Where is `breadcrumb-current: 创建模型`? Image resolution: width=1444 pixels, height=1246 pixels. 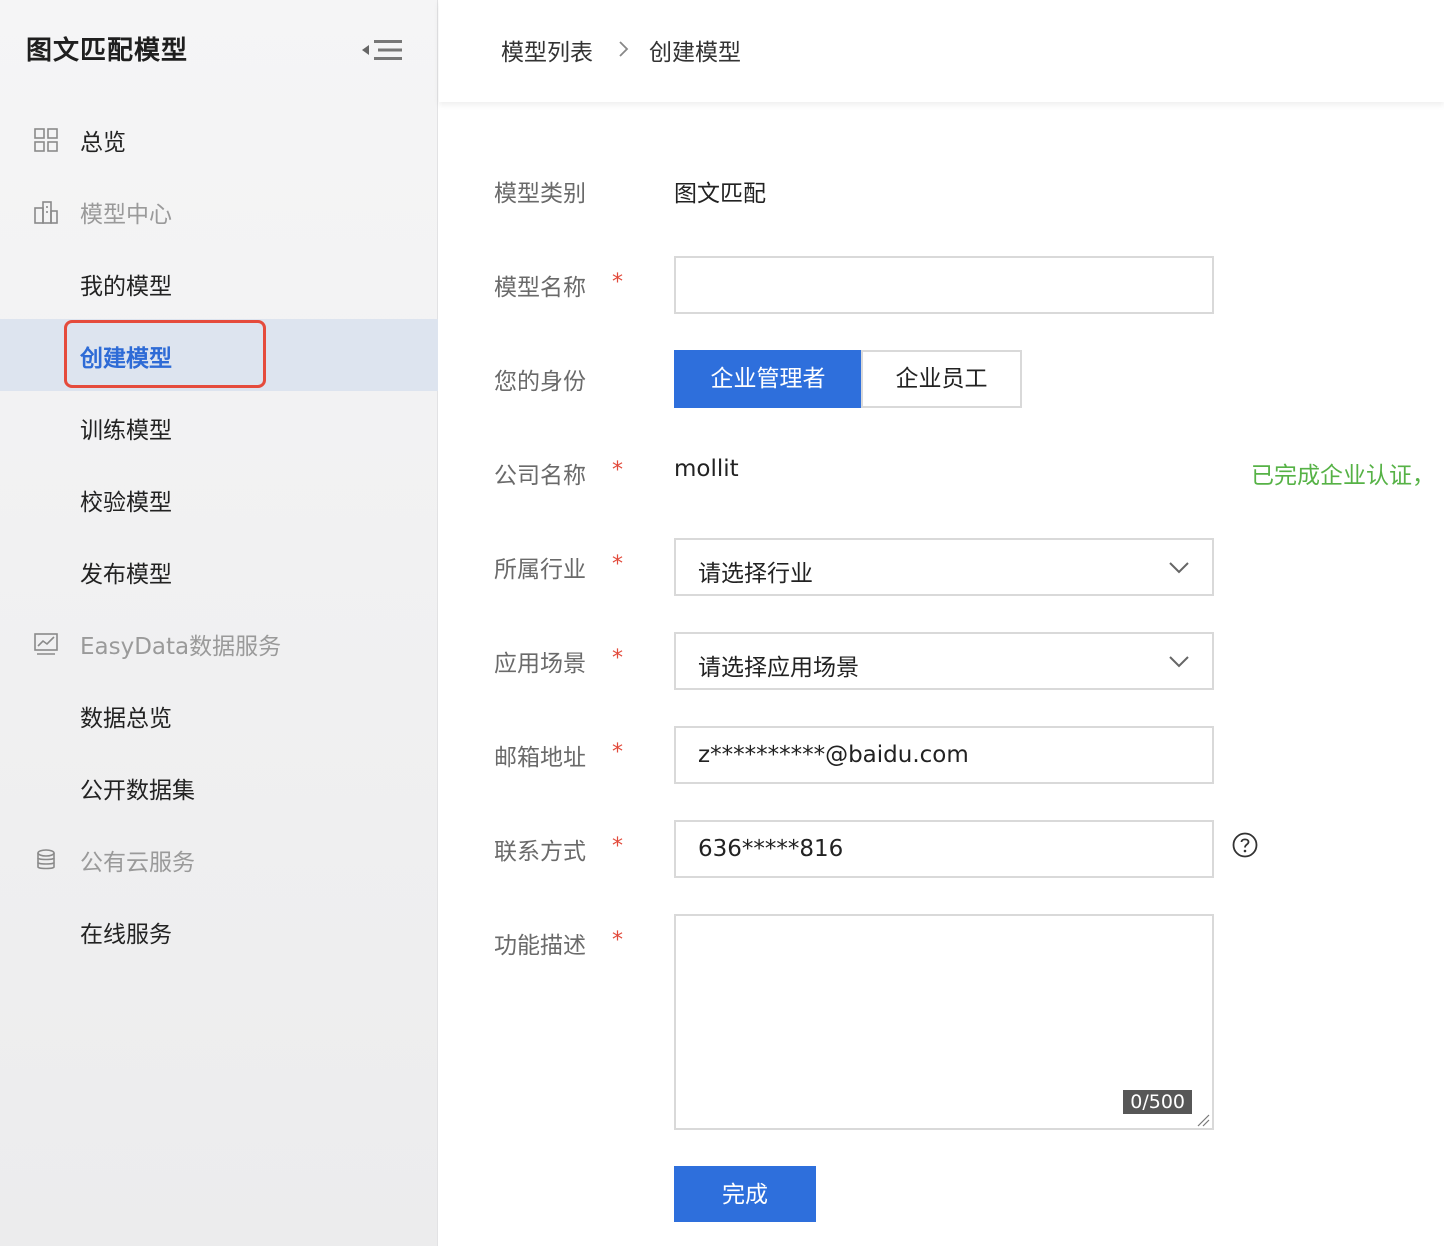
breadcrumb-current: 创建模型 is located at coordinates (695, 53).